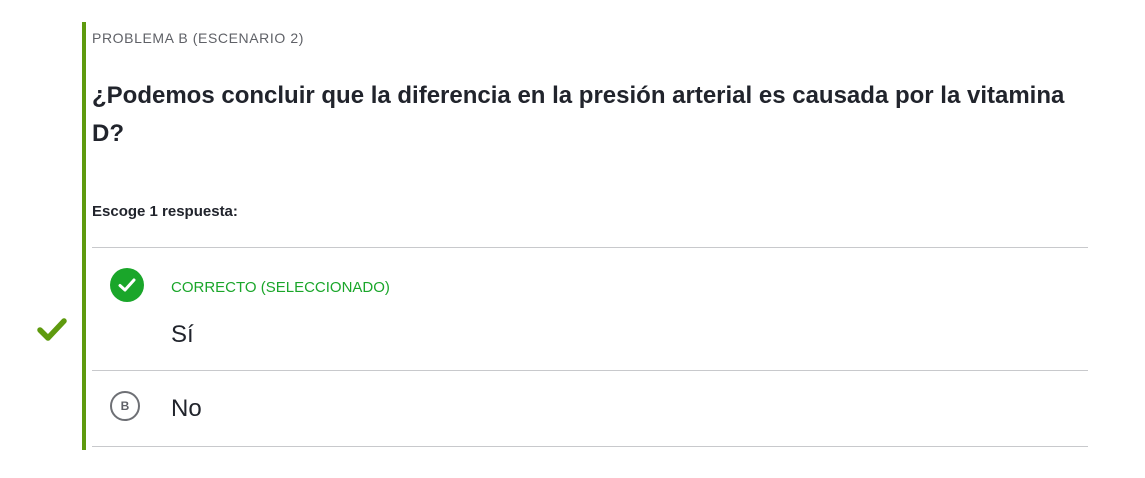 The height and width of the screenshot is (478, 1145). What do you see at coordinates (182, 334) in the screenshot?
I see `choice-text: Sí` at bounding box center [182, 334].